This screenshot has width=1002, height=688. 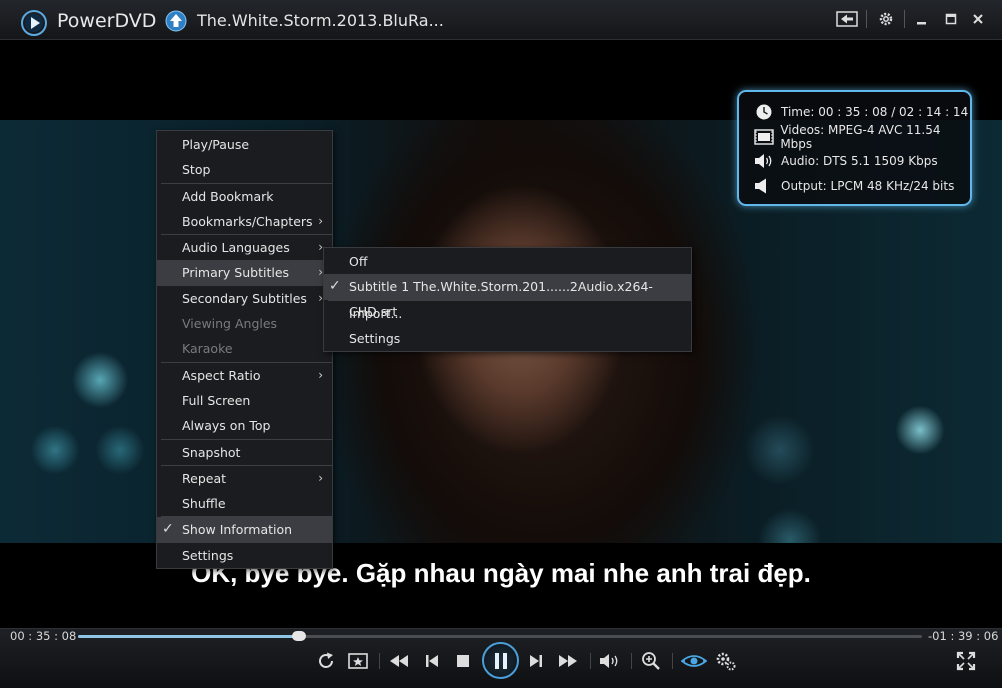 What do you see at coordinates (244, 169) in the screenshot?
I see `menu-item-stop: Stop` at bounding box center [244, 169].